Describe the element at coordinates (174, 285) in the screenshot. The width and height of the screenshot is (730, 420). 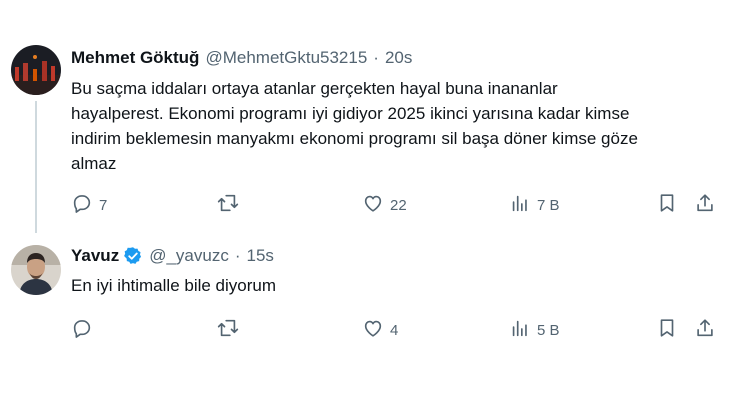
I see `tweet-text-line: En iyi ihtimalle bile diyorum` at that location.